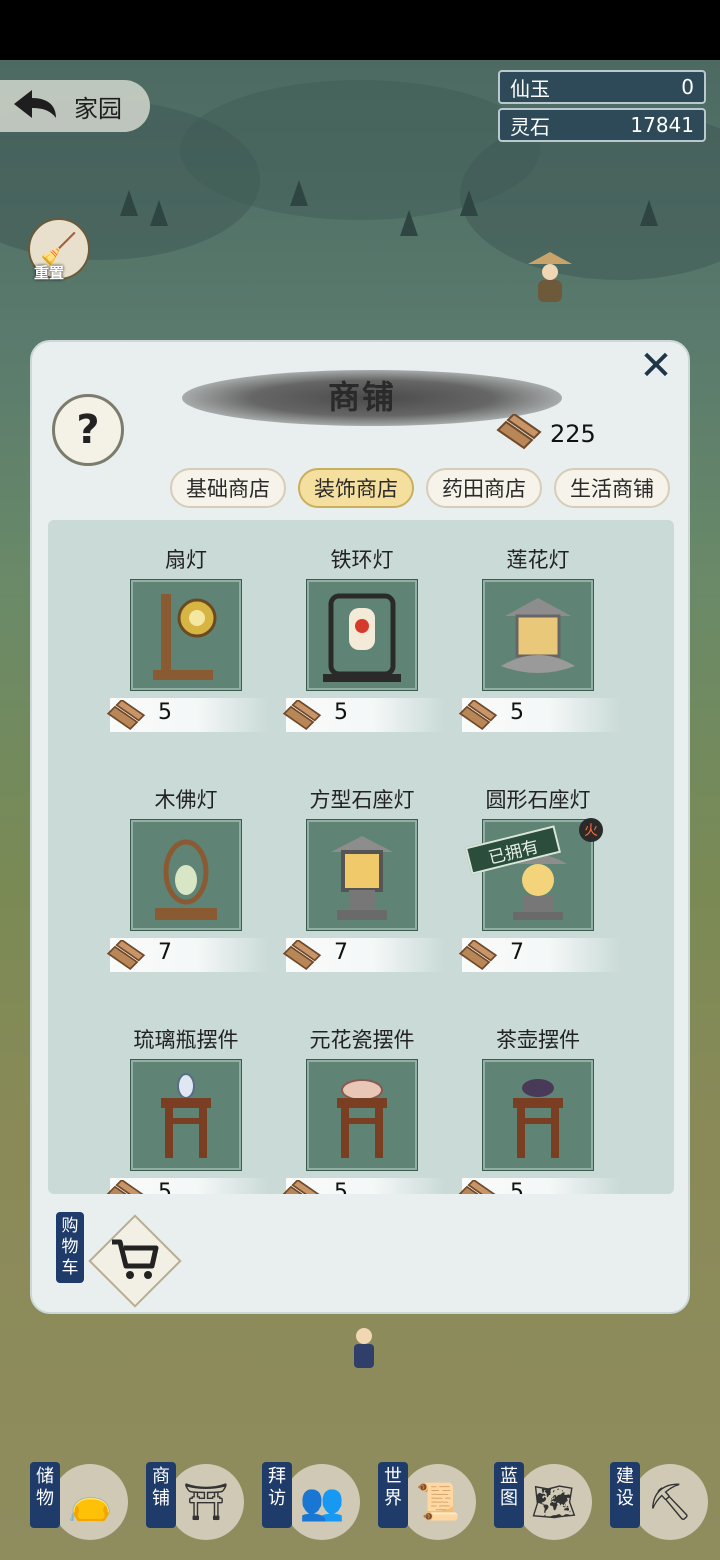 The width and height of the screenshot is (720, 1560). What do you see at coordinates (35, 104) in the screenshot?
I see `back-arrow-icon` at bounding box center [35, 104].